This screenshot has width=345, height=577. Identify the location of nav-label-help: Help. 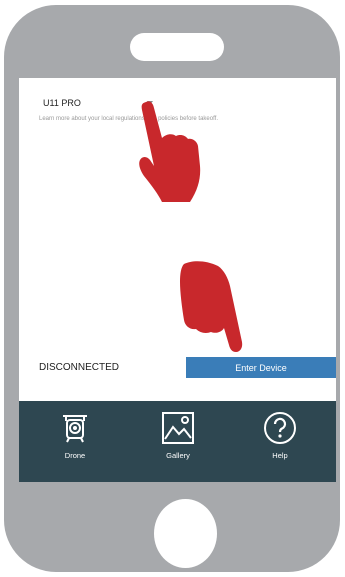
(280, 455).